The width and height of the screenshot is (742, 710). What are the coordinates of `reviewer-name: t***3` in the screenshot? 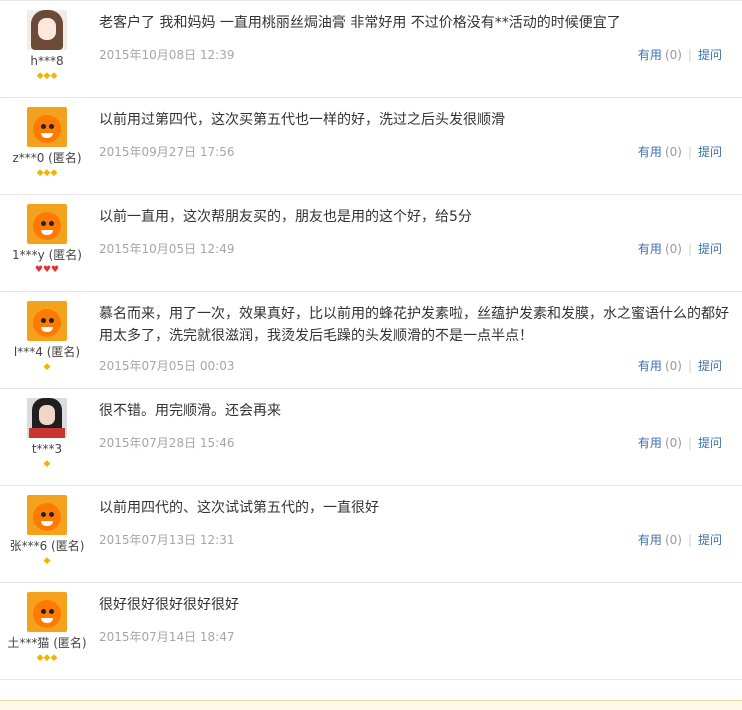 It's located at (47, 449).